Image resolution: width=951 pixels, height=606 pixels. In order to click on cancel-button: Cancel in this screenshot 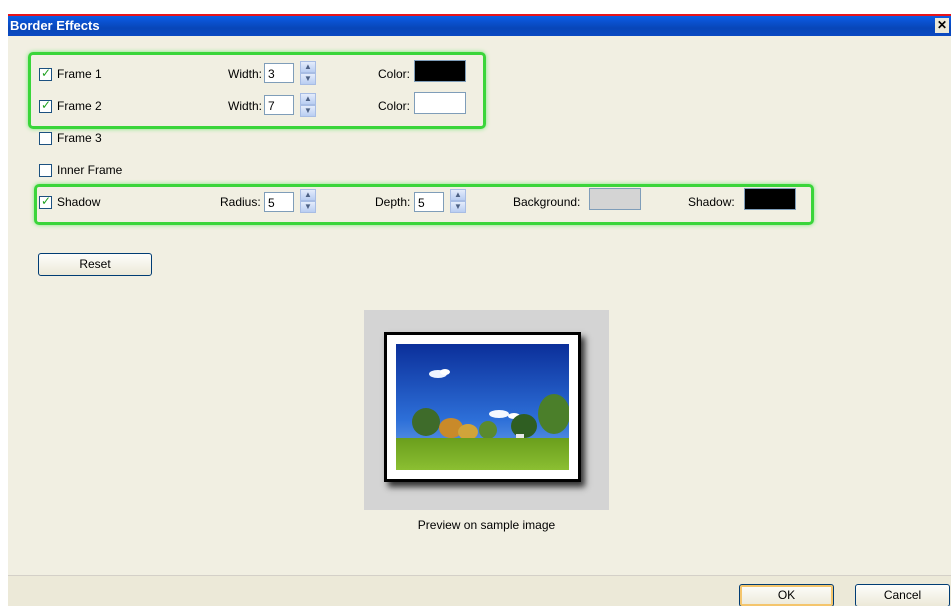, I will do `click(902, 595)`.